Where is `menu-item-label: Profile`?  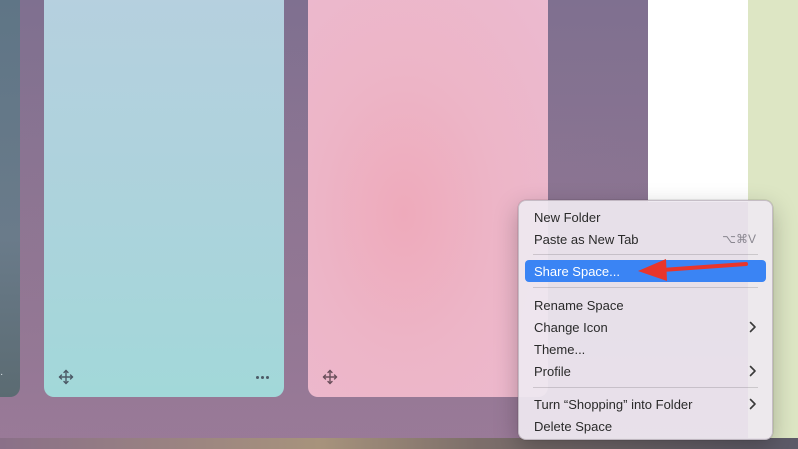
menu-item-label: Profile is located at coordinates (552, 371).